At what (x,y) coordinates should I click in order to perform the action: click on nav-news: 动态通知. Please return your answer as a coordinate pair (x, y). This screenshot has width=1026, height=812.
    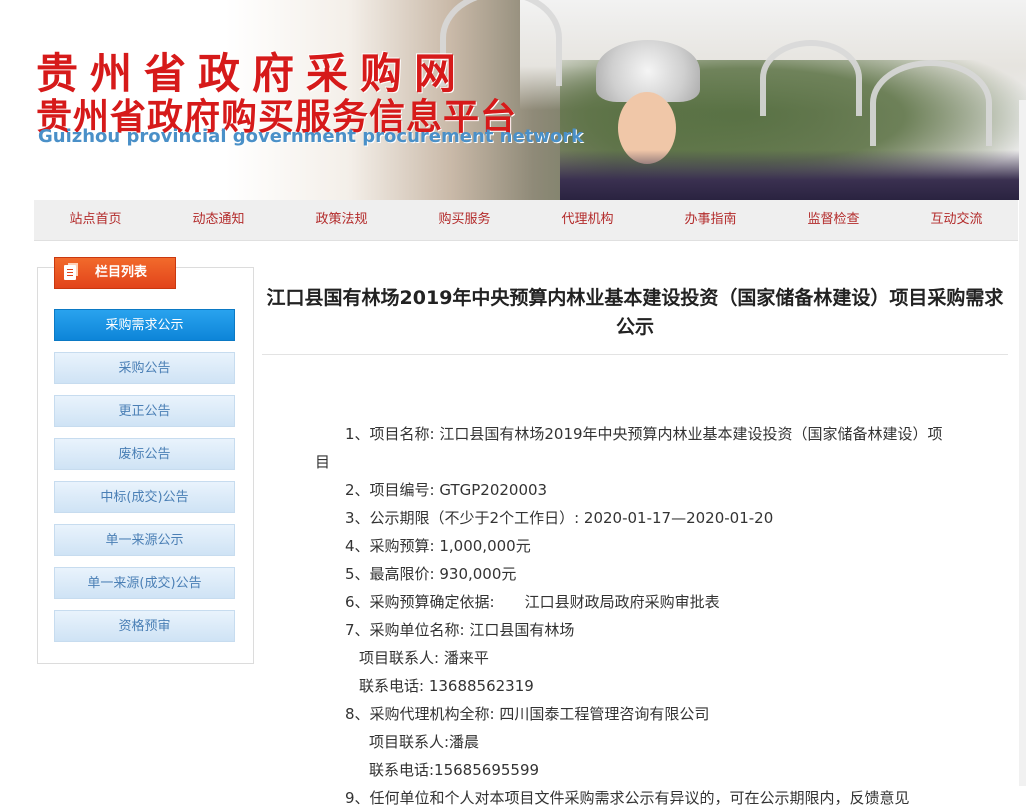
    Looking at the image, I should click on (218, 220).